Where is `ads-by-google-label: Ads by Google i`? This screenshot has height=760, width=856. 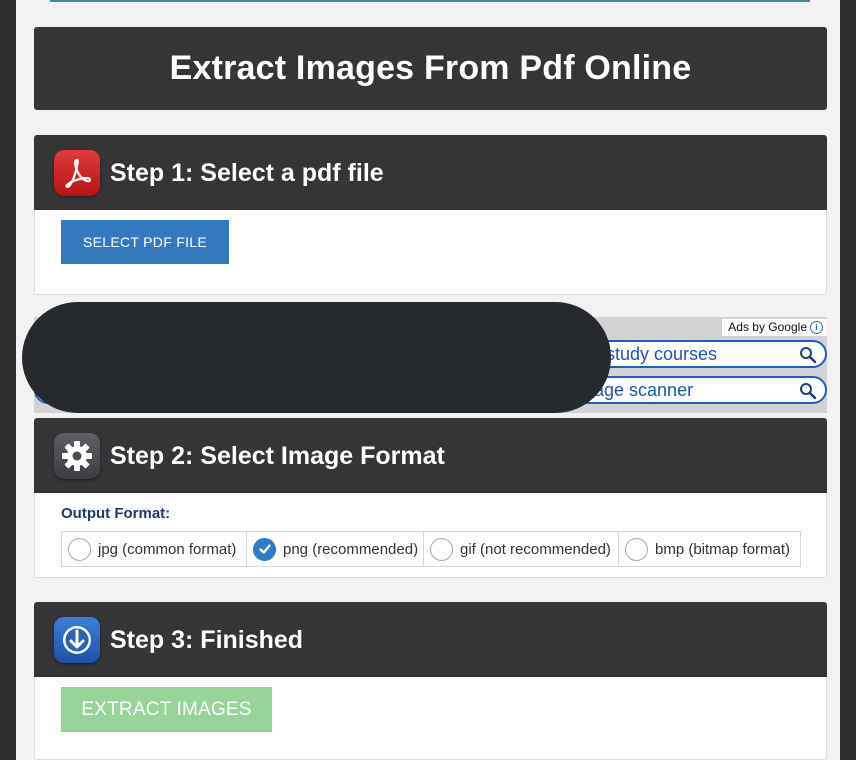
ads-by-google-label: Ads by Google i is located at coordinates (774, 327).